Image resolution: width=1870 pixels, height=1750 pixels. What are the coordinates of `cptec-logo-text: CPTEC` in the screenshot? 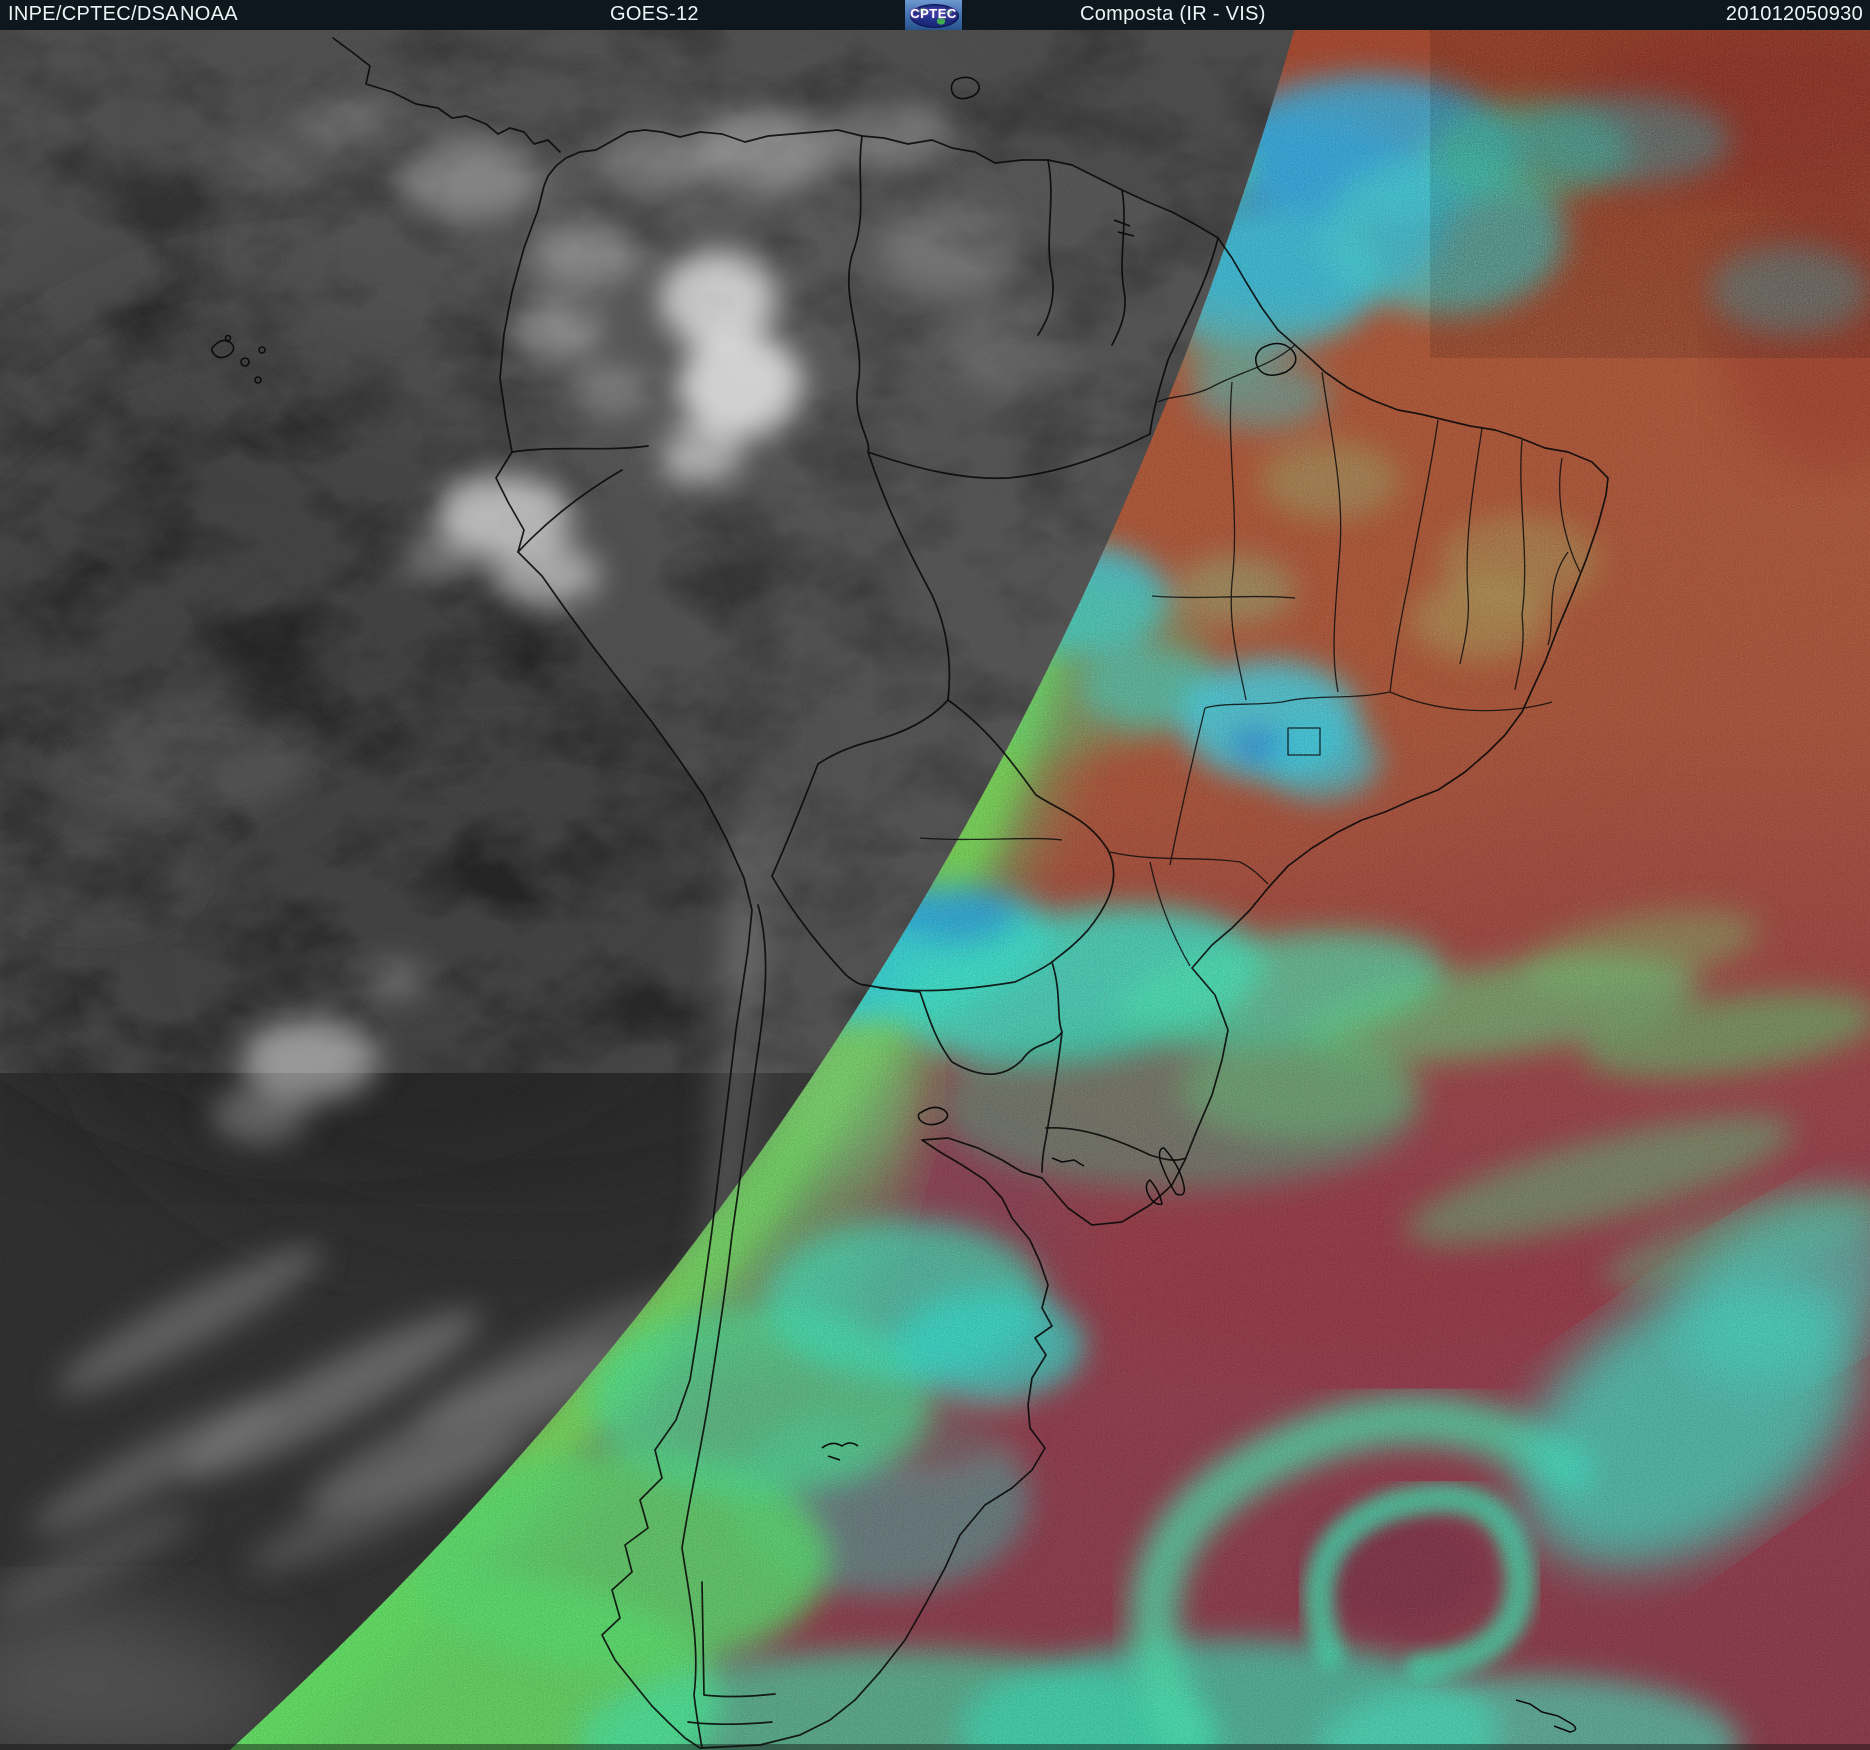 It's located at (933, 13).